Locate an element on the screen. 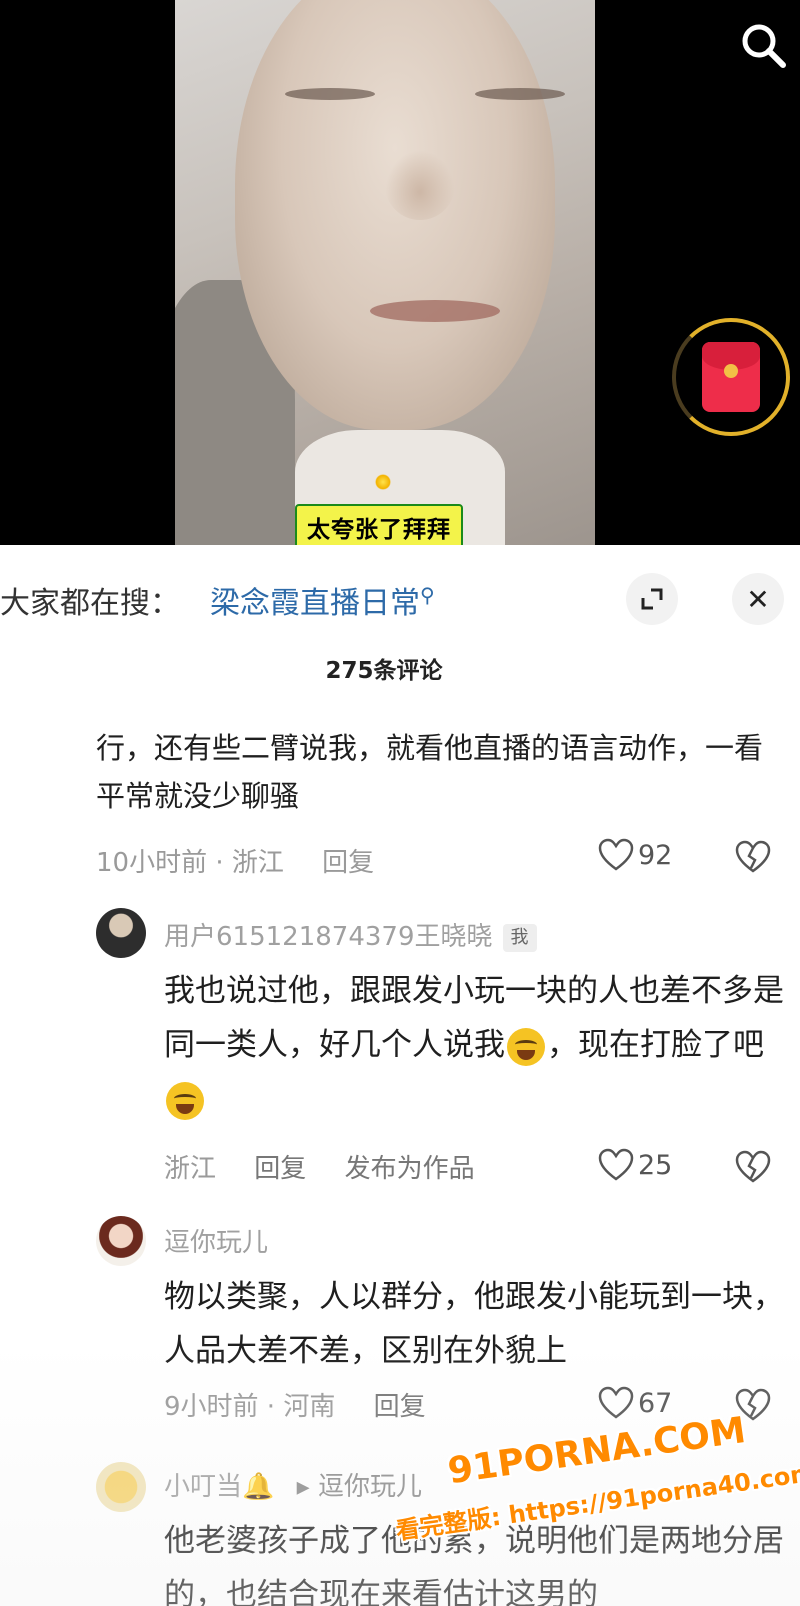  comment-location: 浙江 is located at coordinates (190, 1169).